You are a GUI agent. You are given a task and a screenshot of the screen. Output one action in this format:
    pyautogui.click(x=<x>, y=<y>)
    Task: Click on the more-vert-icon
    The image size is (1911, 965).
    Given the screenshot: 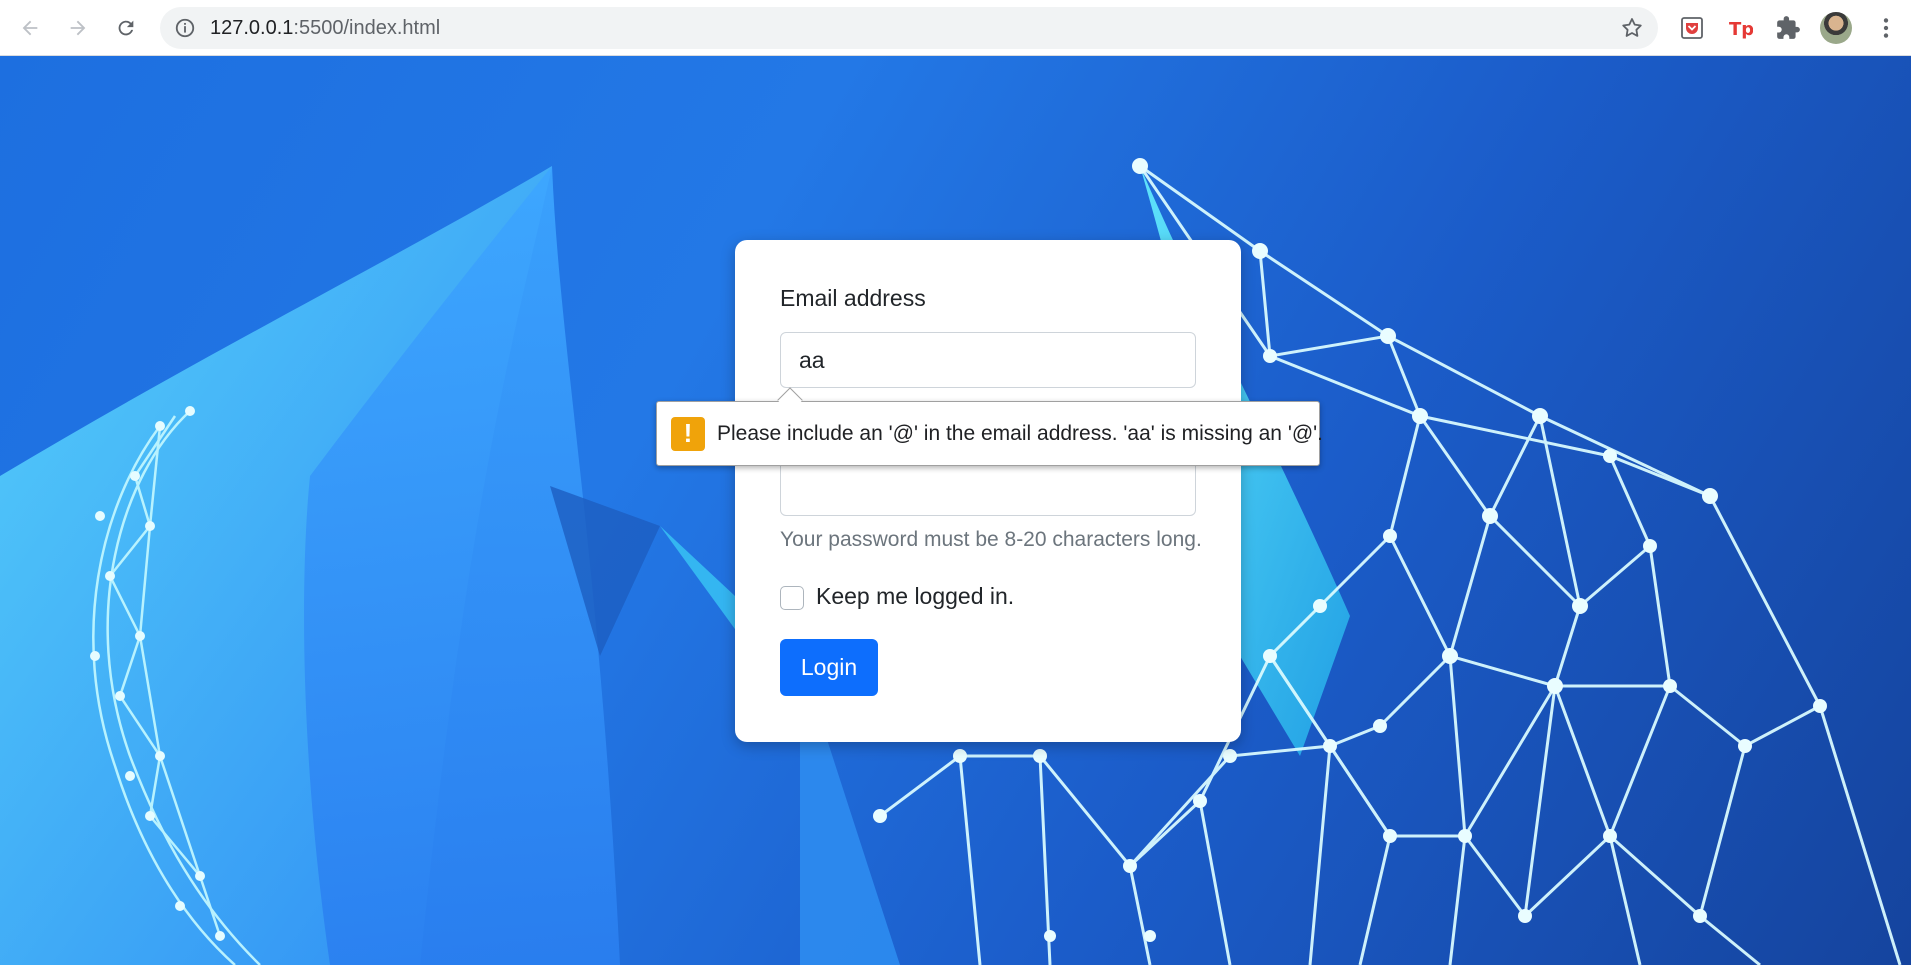 What is the action you would take?
    pyautogui.click(x=1886, y=28)
    